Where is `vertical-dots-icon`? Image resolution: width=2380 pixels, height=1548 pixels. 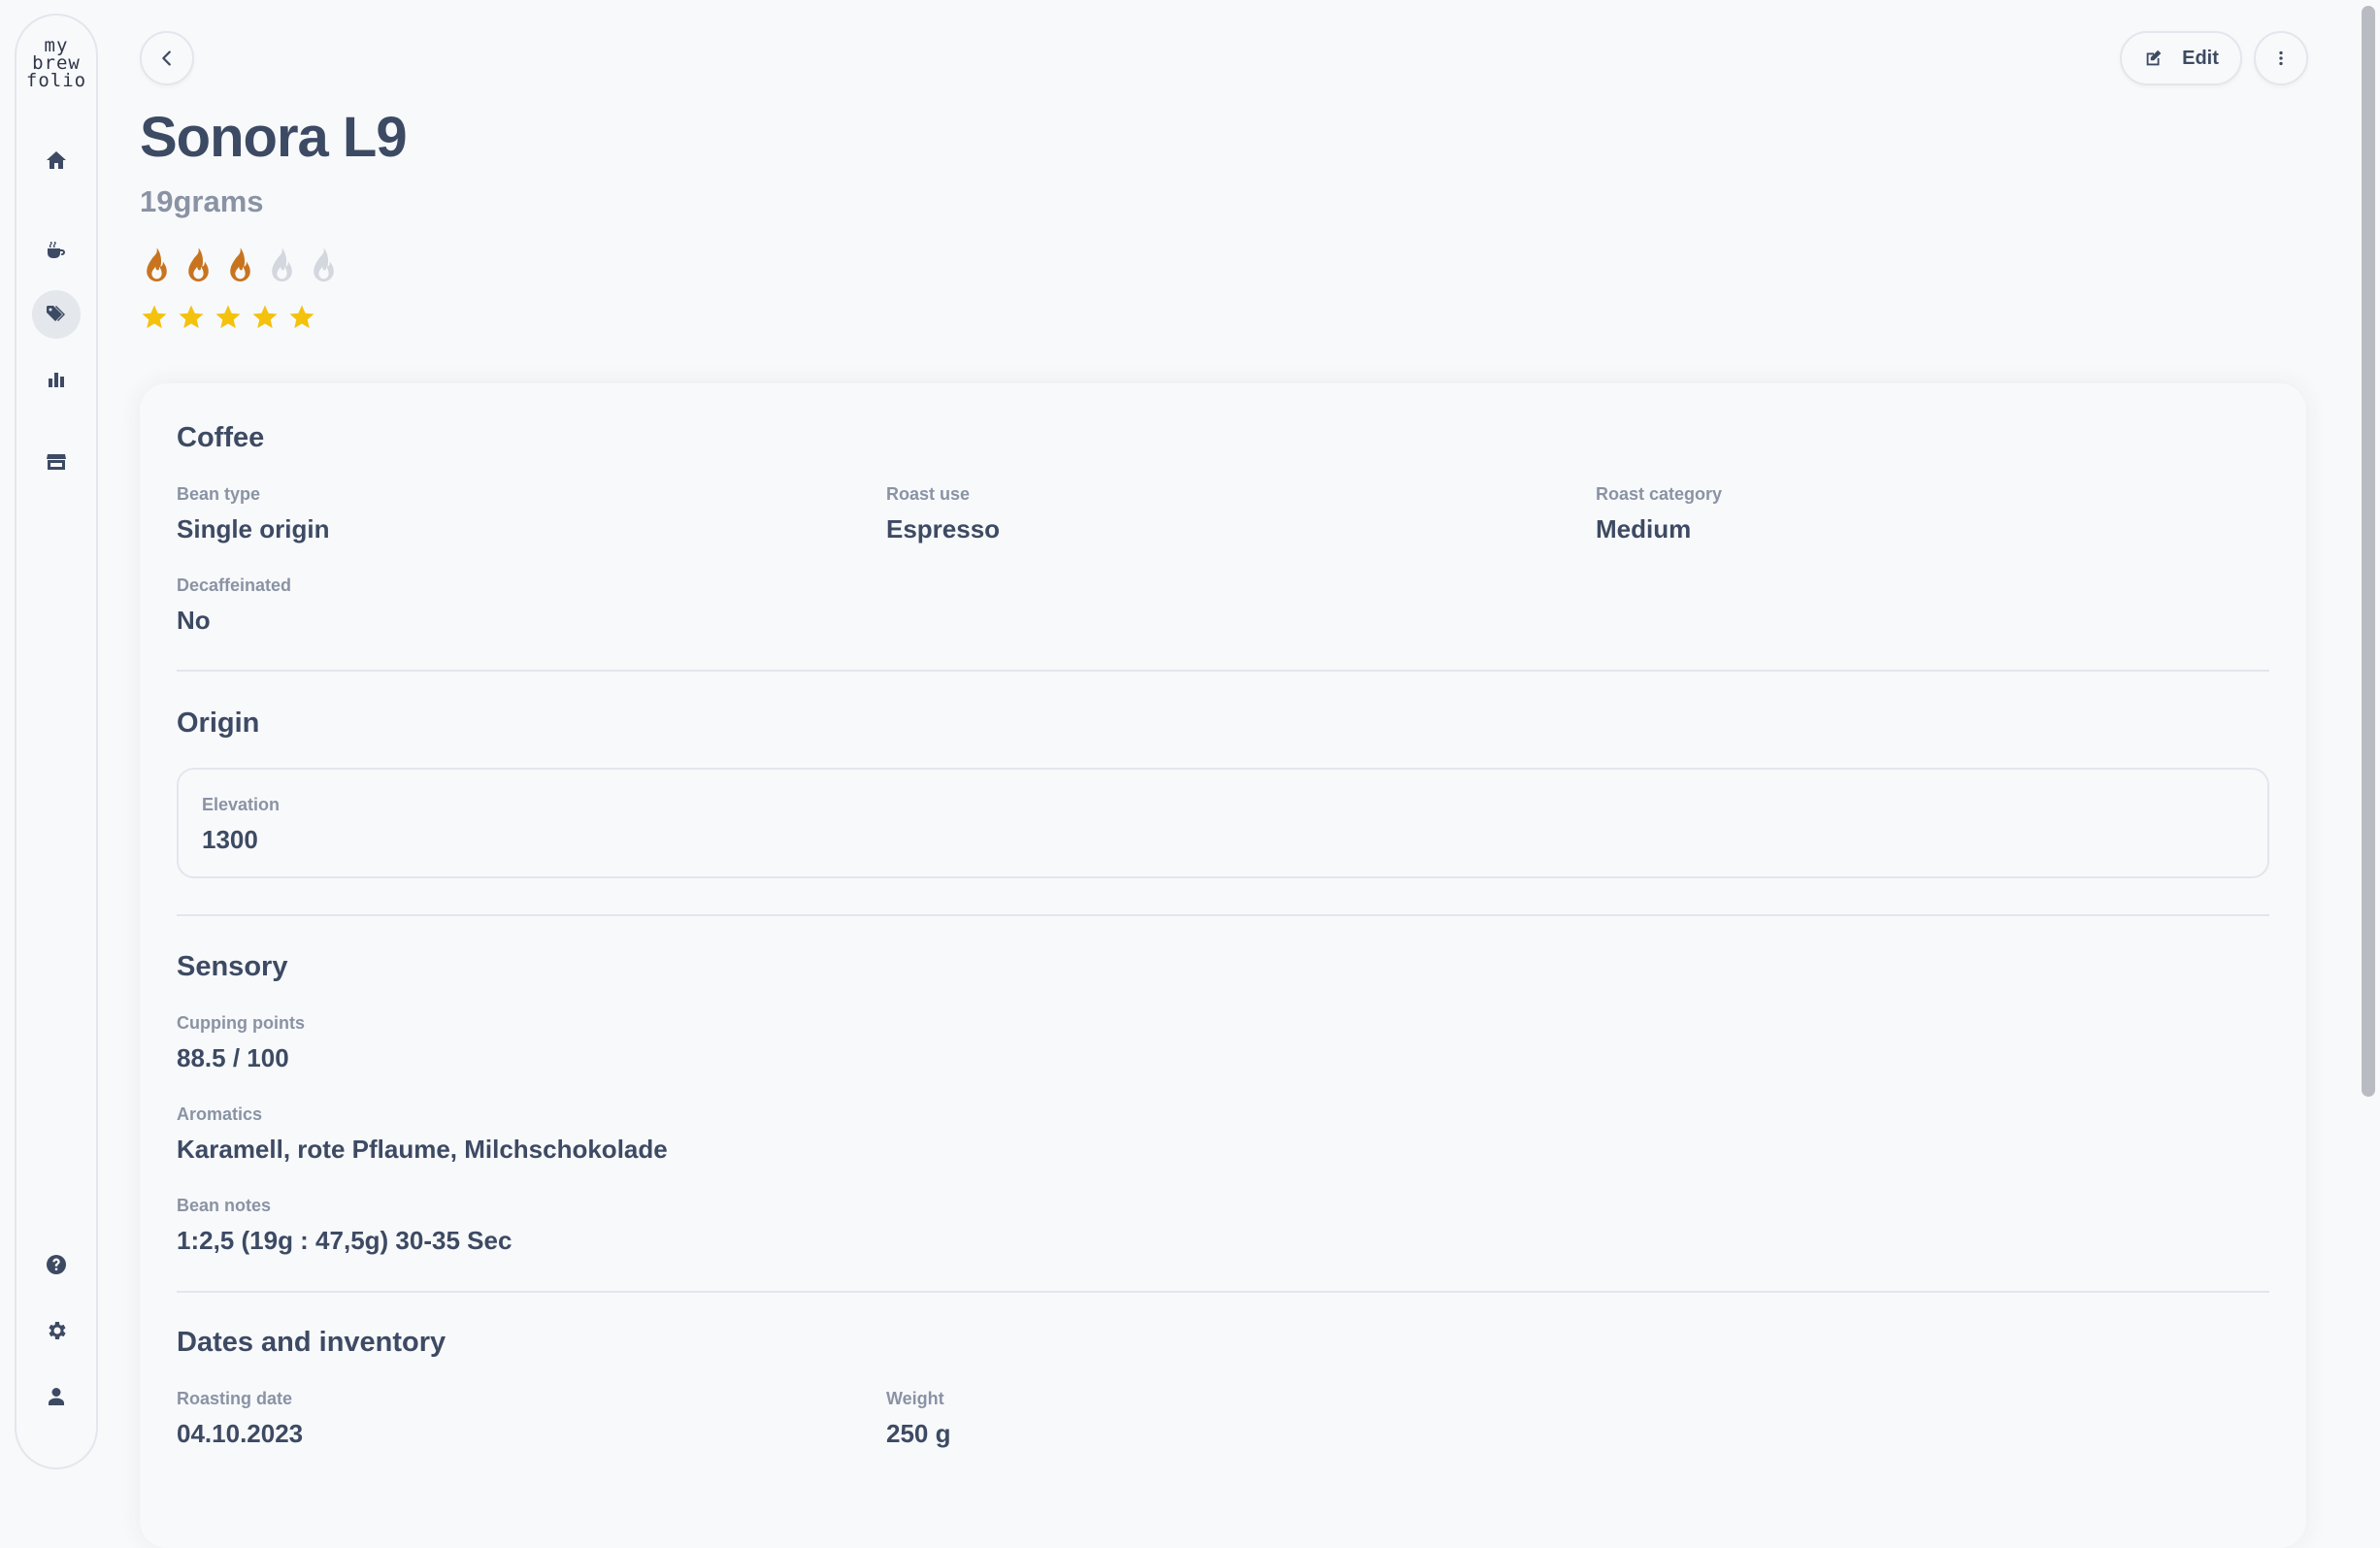 vertical-dots-icon is located at coordinates (2281, 58).